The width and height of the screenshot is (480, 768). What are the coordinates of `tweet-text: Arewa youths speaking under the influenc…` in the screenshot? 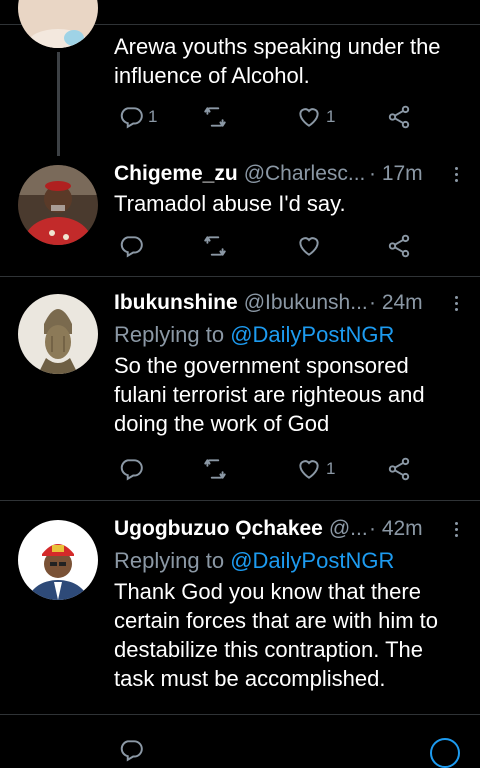 It's located at (290, 61).